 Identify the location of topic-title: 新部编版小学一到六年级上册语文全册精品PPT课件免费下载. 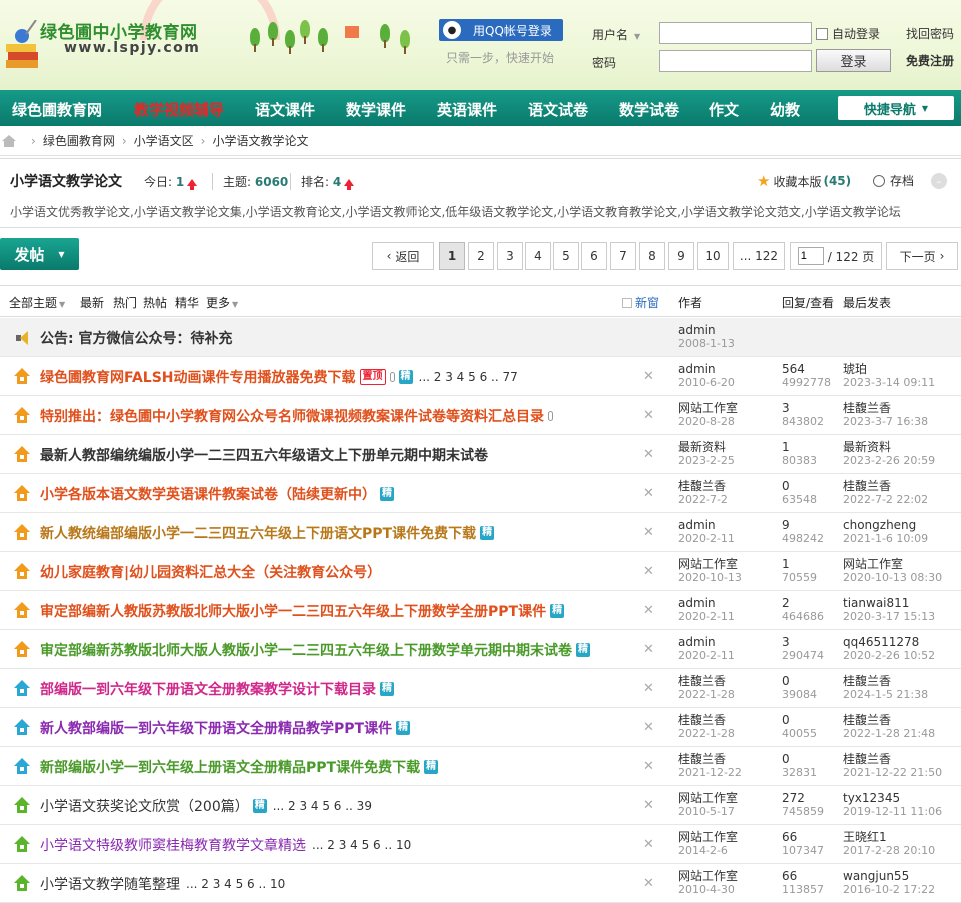
(230, 767).